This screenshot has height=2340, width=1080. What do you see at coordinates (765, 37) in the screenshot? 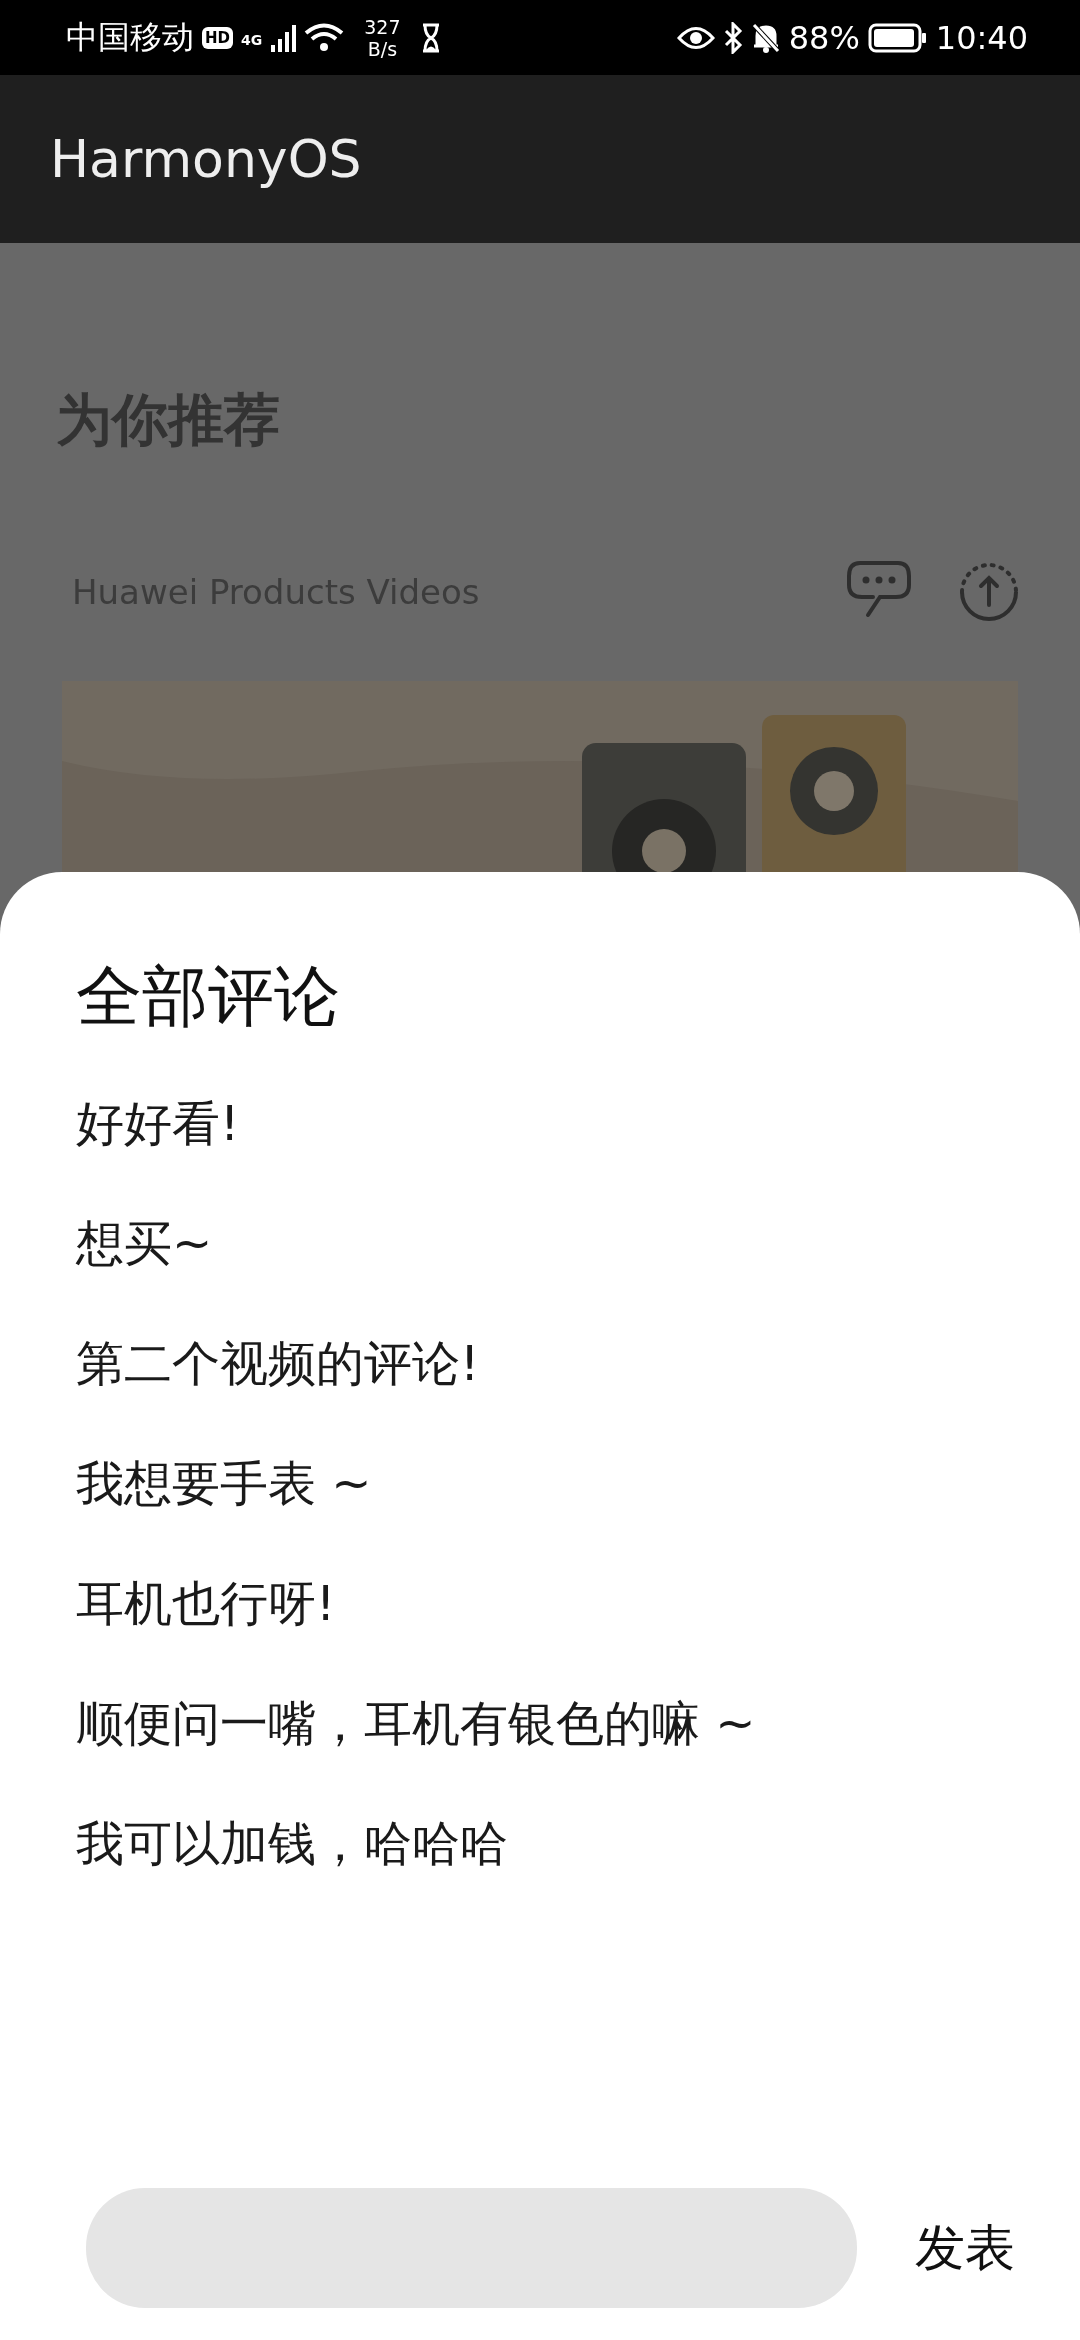
I see `muted-bell-icon` at bounding box center [765, 37].